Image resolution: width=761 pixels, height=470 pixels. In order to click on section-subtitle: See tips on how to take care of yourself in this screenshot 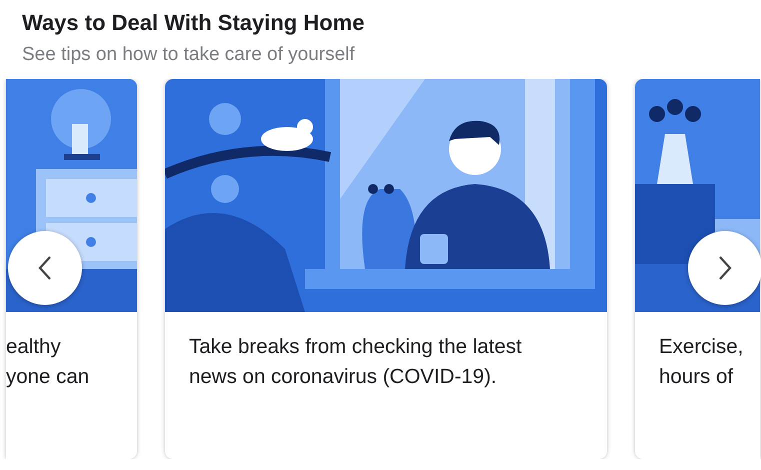, I will do `click(189, 55)`.